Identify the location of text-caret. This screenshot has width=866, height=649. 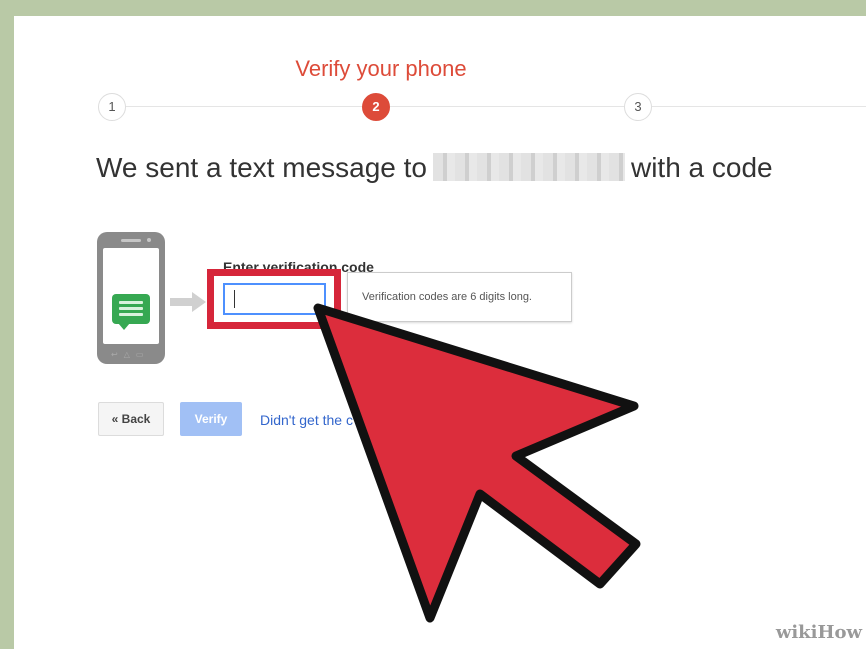
(234, 299).